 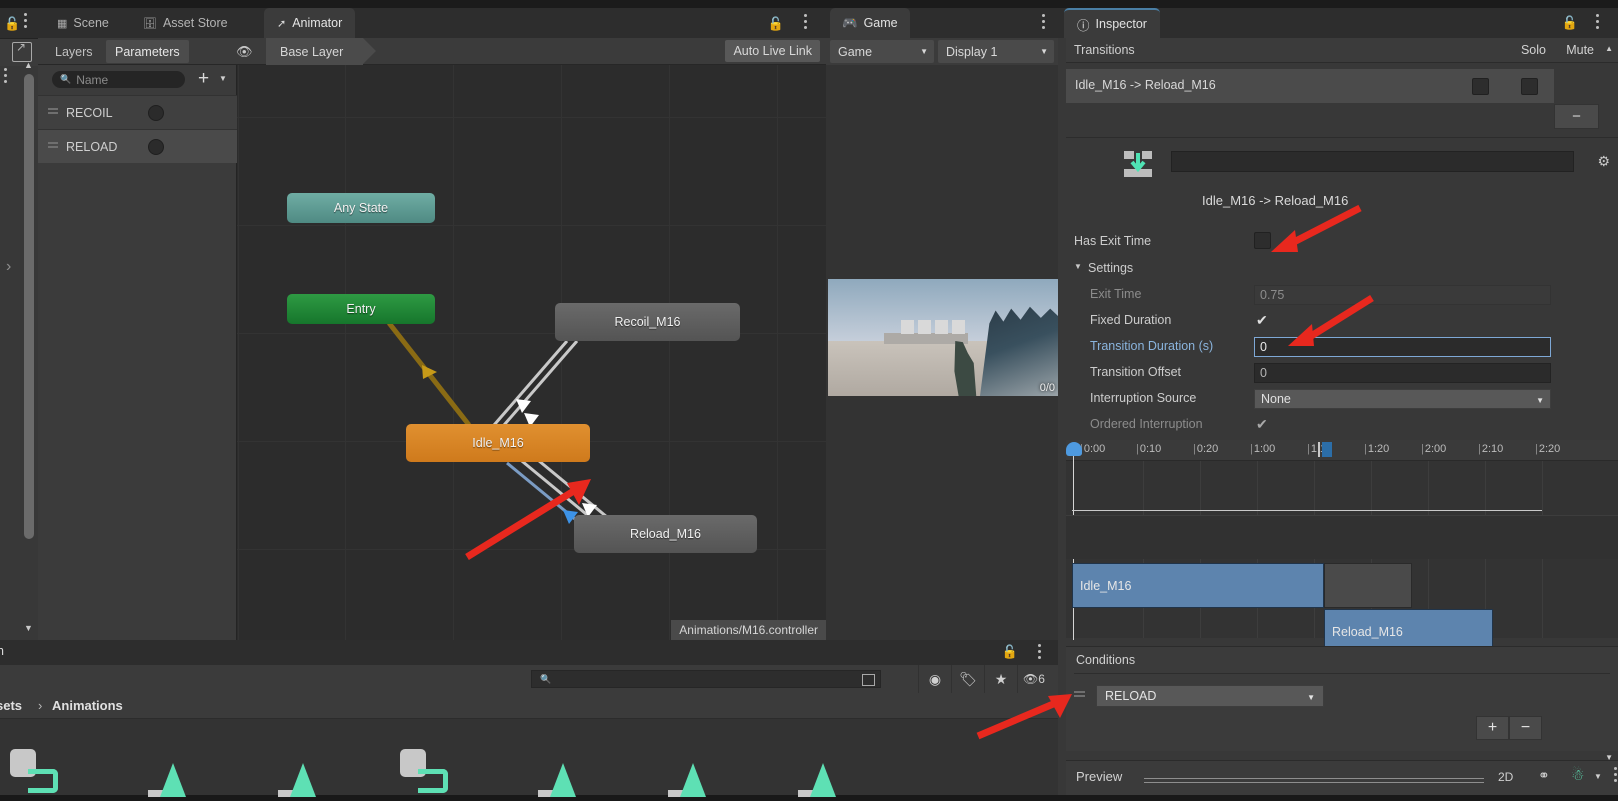 I want to click on preview-2d-toggle: 2D, so click(x=1505, y=777).